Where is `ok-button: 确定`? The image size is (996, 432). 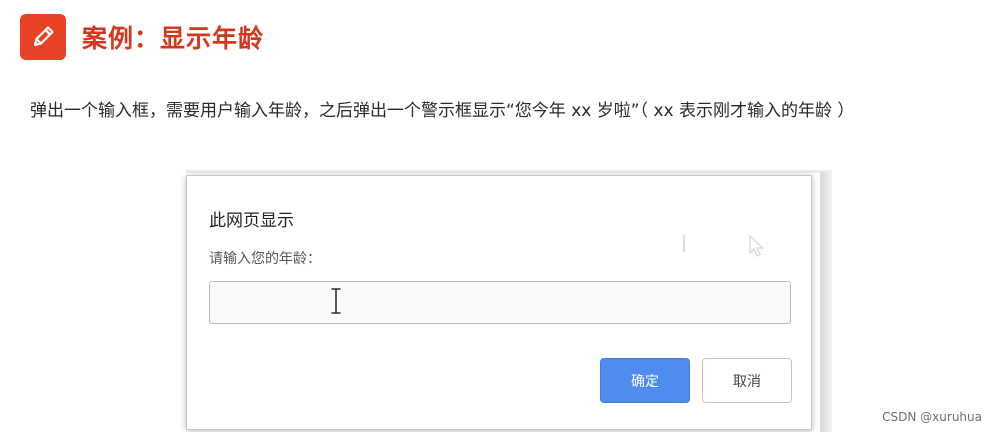 ok-button: 确定 is located at coordinates (645, 380).